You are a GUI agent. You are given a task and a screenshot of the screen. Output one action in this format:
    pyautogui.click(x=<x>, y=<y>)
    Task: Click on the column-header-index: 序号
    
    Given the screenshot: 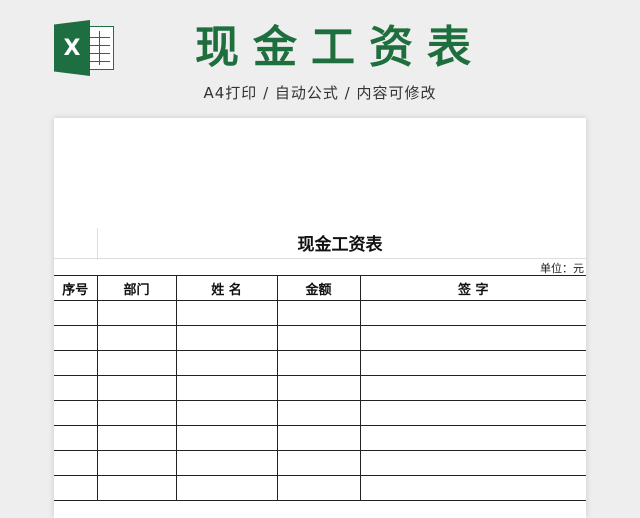 What is the action you would take?
    pyautogui.click(x=76, y=288)
    